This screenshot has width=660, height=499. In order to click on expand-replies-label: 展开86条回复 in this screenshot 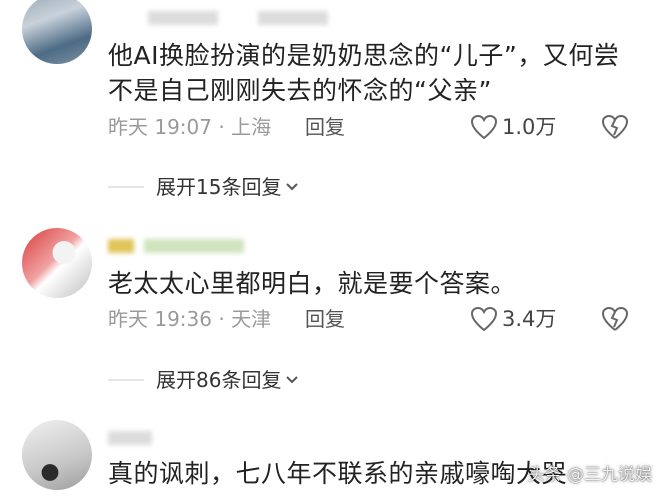, I will do `click(219, 380)`.